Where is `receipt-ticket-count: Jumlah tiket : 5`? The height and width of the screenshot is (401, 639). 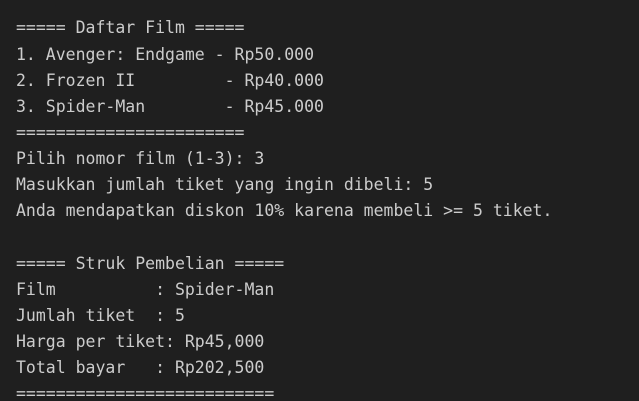 receipt-ticket-count: Jumlah tiket : 5 is located at coordinates (100, 315).